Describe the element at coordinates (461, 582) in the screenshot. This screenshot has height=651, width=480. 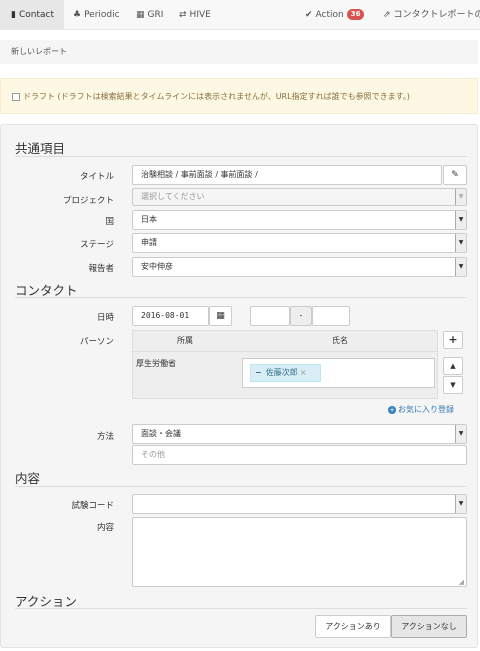
I see `resize-handle-icon: ◢` at that location.